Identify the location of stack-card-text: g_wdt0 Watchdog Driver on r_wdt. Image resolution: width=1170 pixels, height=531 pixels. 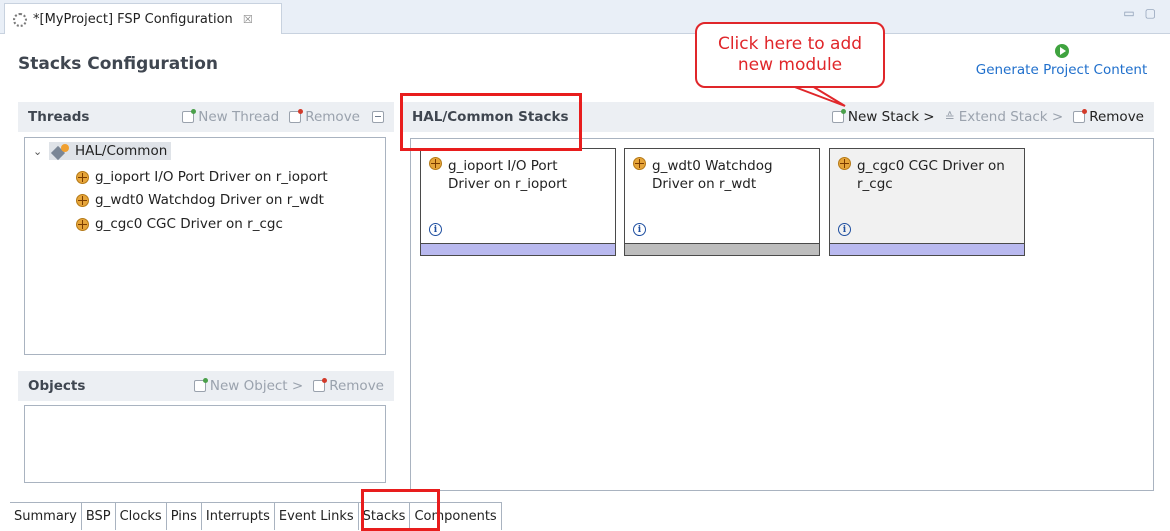
(712, 175).